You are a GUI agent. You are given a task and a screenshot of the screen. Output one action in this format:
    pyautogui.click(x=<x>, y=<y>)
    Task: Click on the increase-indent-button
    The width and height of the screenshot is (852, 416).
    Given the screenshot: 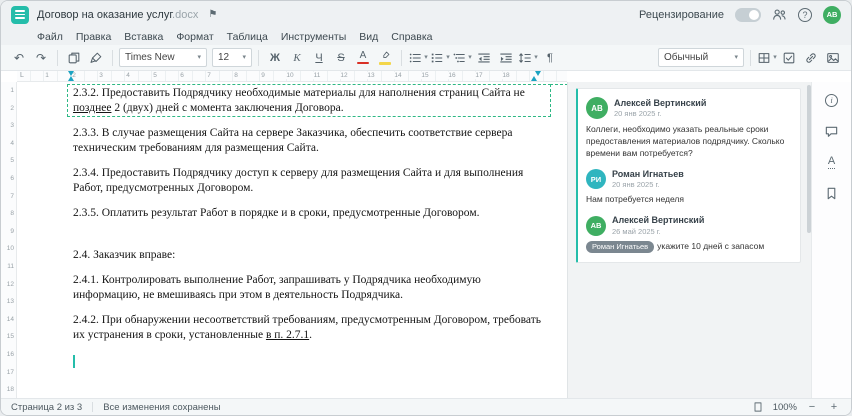 What is the action you would take?
    pyautogui.click(x=506, y=58)
    